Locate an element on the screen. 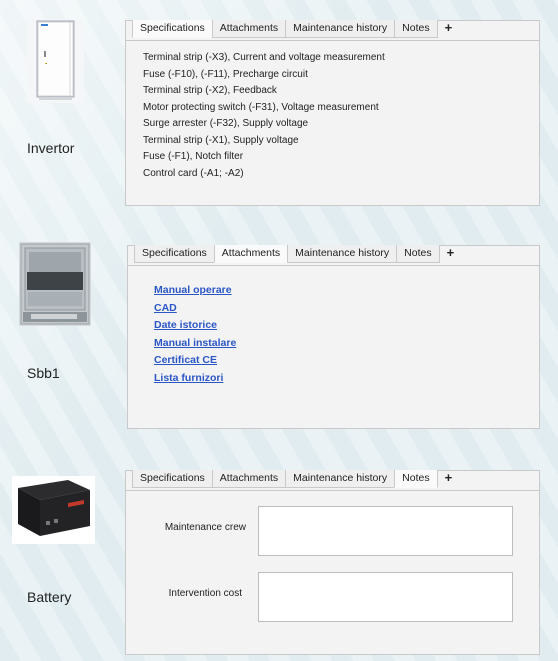 This screenshot has width=558, height=661. spec-item: Fuse (-F10), (-F11), Precharge circuit is located at coordinates (225, 74).